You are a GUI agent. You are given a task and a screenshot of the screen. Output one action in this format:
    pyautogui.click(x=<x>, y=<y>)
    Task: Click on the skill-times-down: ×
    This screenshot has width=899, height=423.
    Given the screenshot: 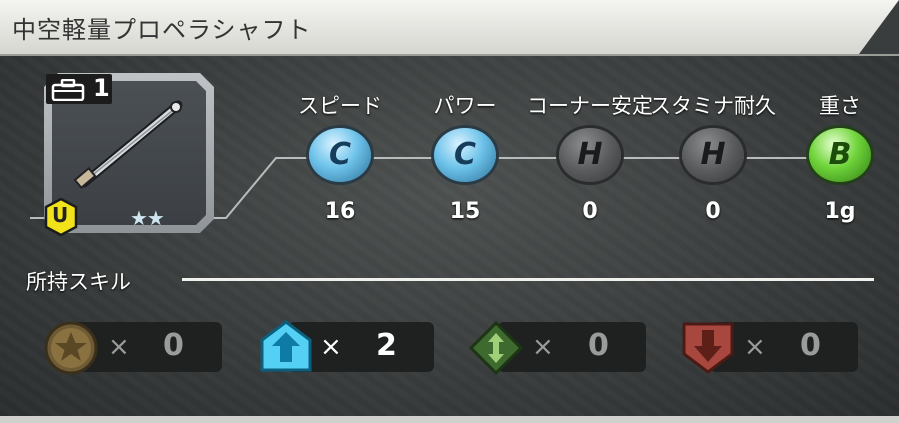 What is the action you would take?
    pyautogui.click(x=755, y=347)
    